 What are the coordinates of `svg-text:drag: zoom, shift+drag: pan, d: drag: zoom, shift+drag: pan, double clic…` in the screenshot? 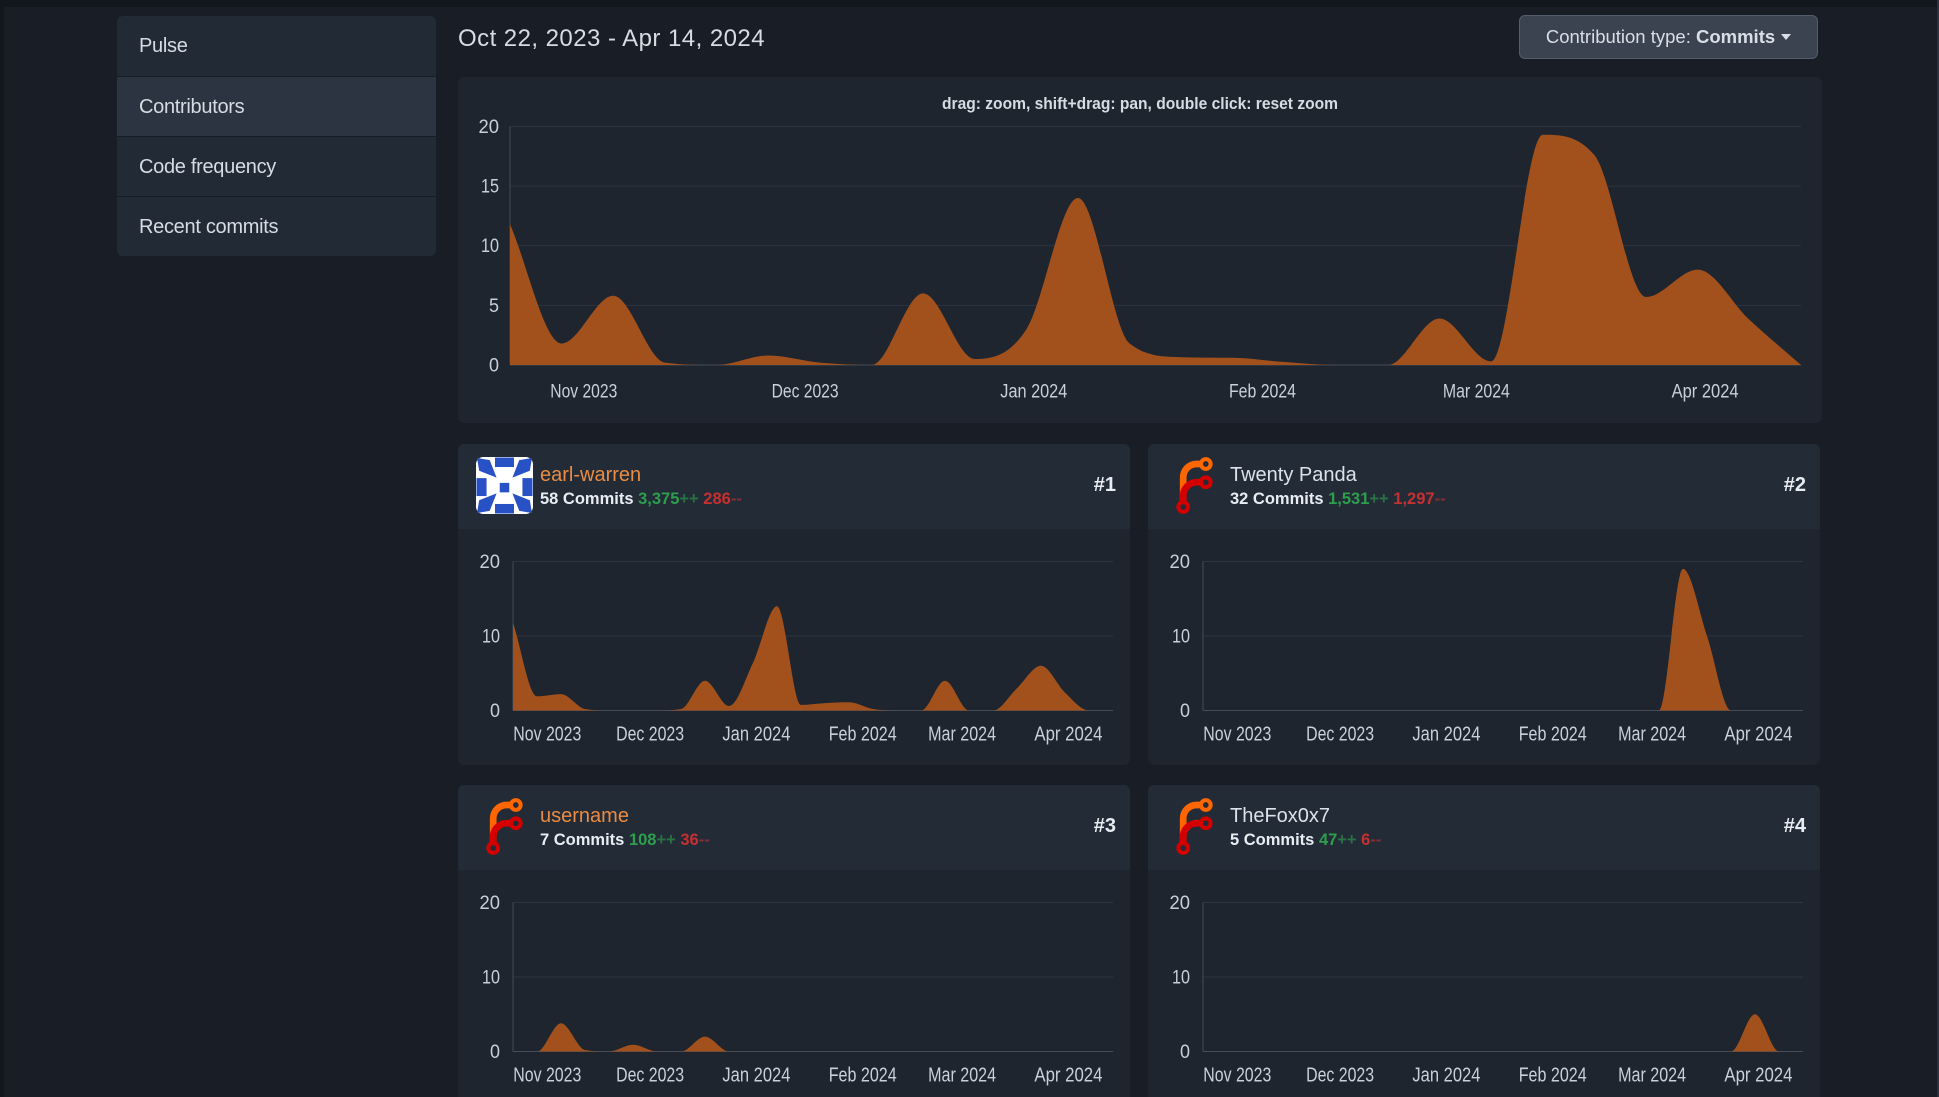 It's located at (1140, 104).